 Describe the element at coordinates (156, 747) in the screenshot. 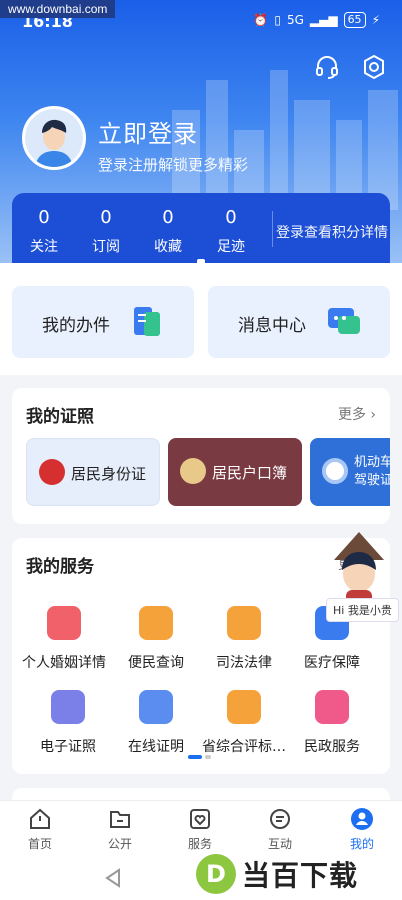

I see `service-label: 在线证明` at that location.